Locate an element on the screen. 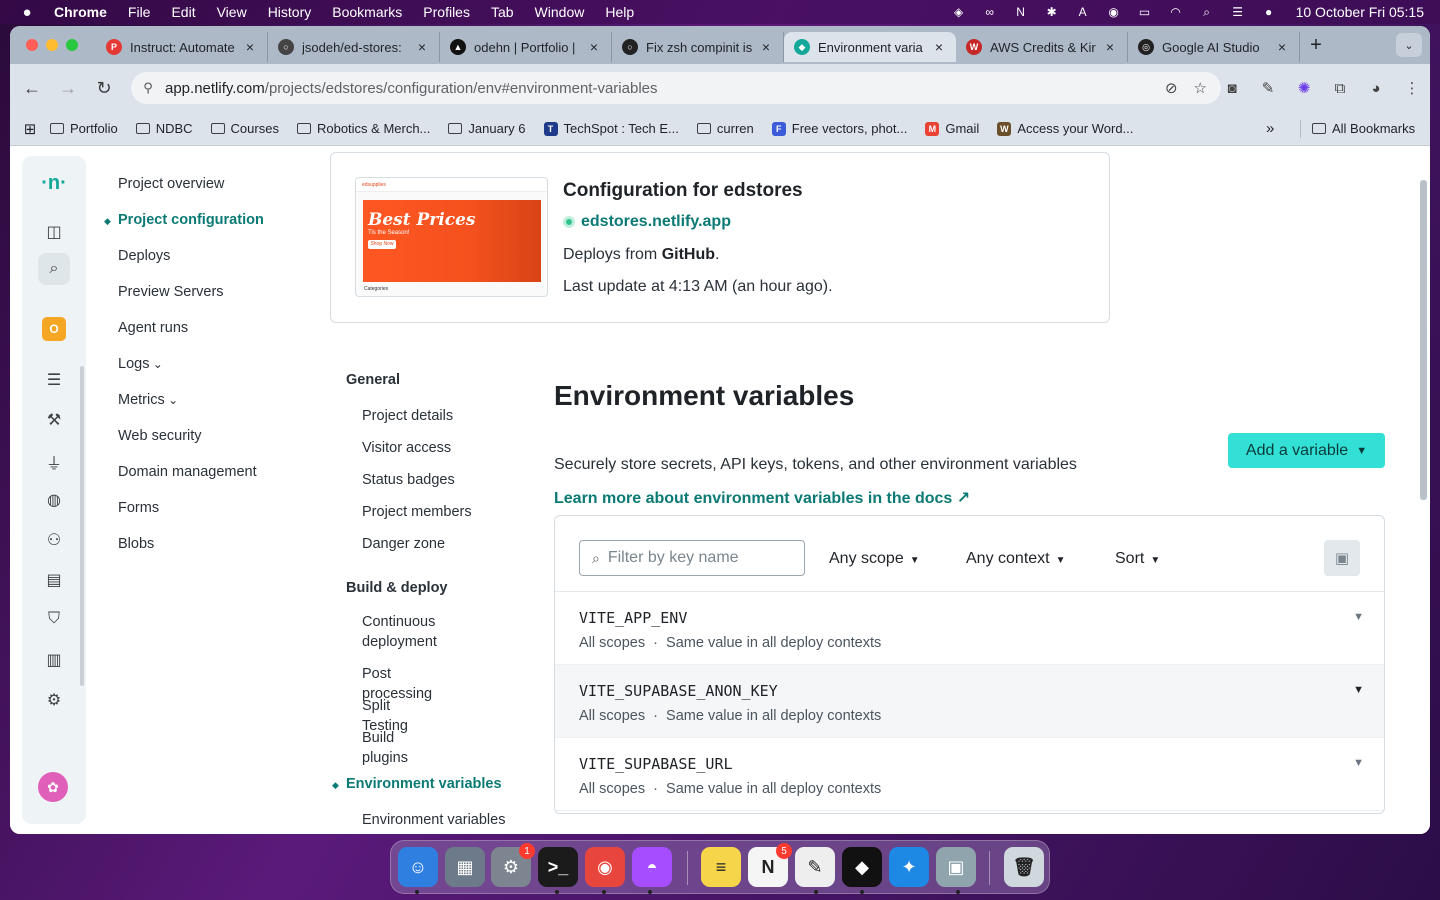  settings-gear-icon: ⚙ is located at coordinates (54, 700).